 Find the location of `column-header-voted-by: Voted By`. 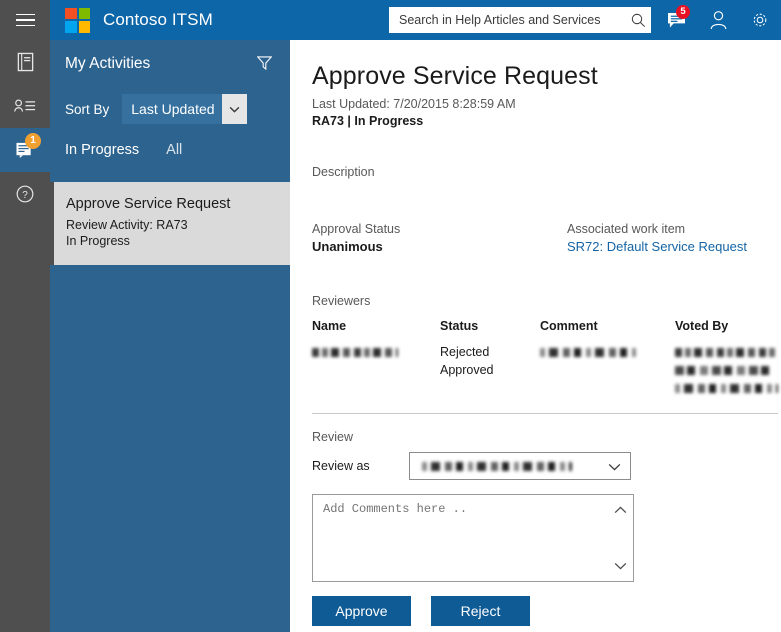

column-header-voted-by: Voted By is located at coordinates (702, 326).